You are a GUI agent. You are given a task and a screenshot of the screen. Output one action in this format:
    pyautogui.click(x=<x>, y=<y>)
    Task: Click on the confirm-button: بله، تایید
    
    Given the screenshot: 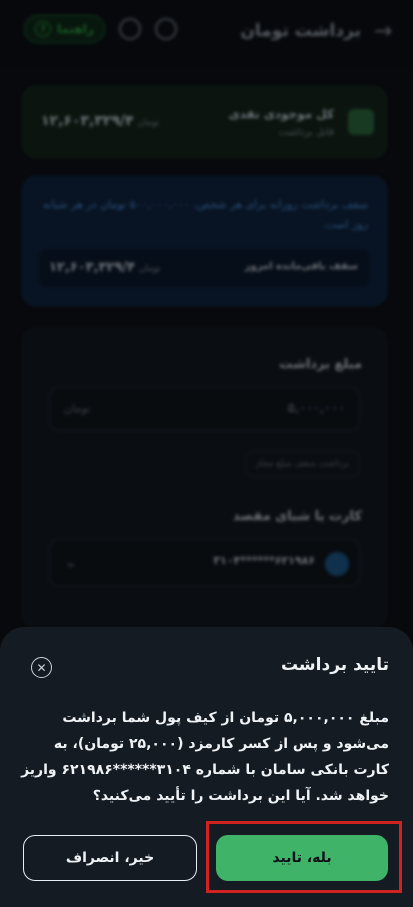 What is the action you would take?
    pyautogui.click(x=302, y=858)
    